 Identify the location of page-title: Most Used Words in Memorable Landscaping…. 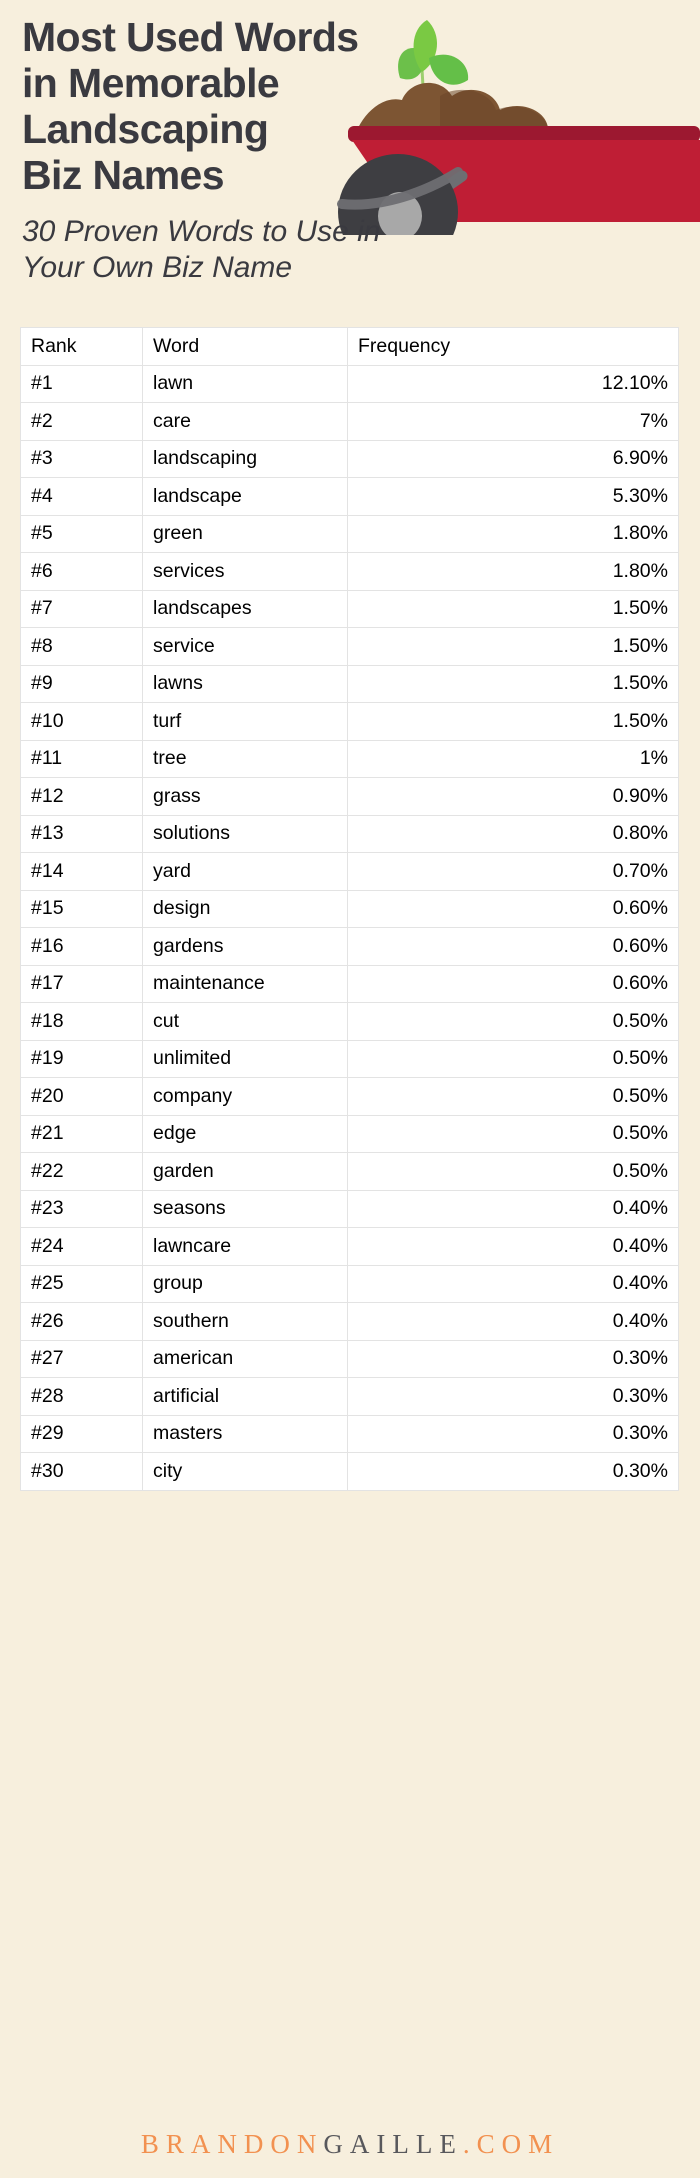
(190, 106).